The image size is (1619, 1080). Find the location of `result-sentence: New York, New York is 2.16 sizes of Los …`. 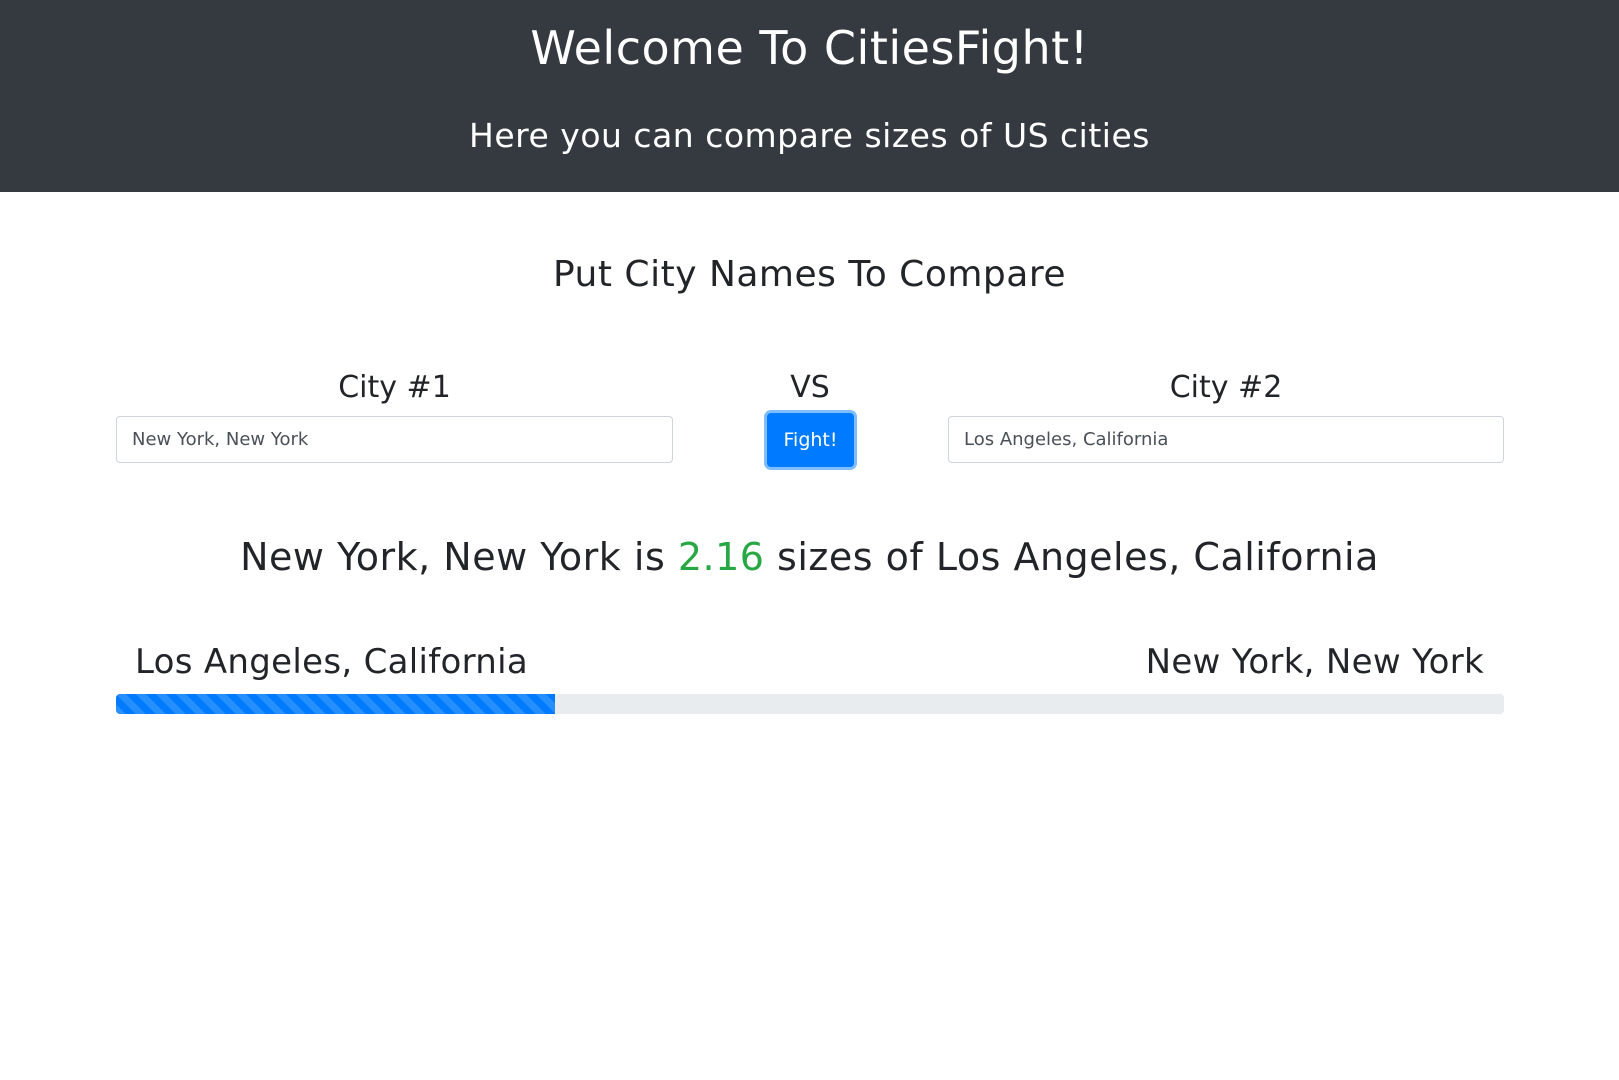

result-sentence: New York, New York is 2.16 sizes of Los … is located at coordinates (809, 557).